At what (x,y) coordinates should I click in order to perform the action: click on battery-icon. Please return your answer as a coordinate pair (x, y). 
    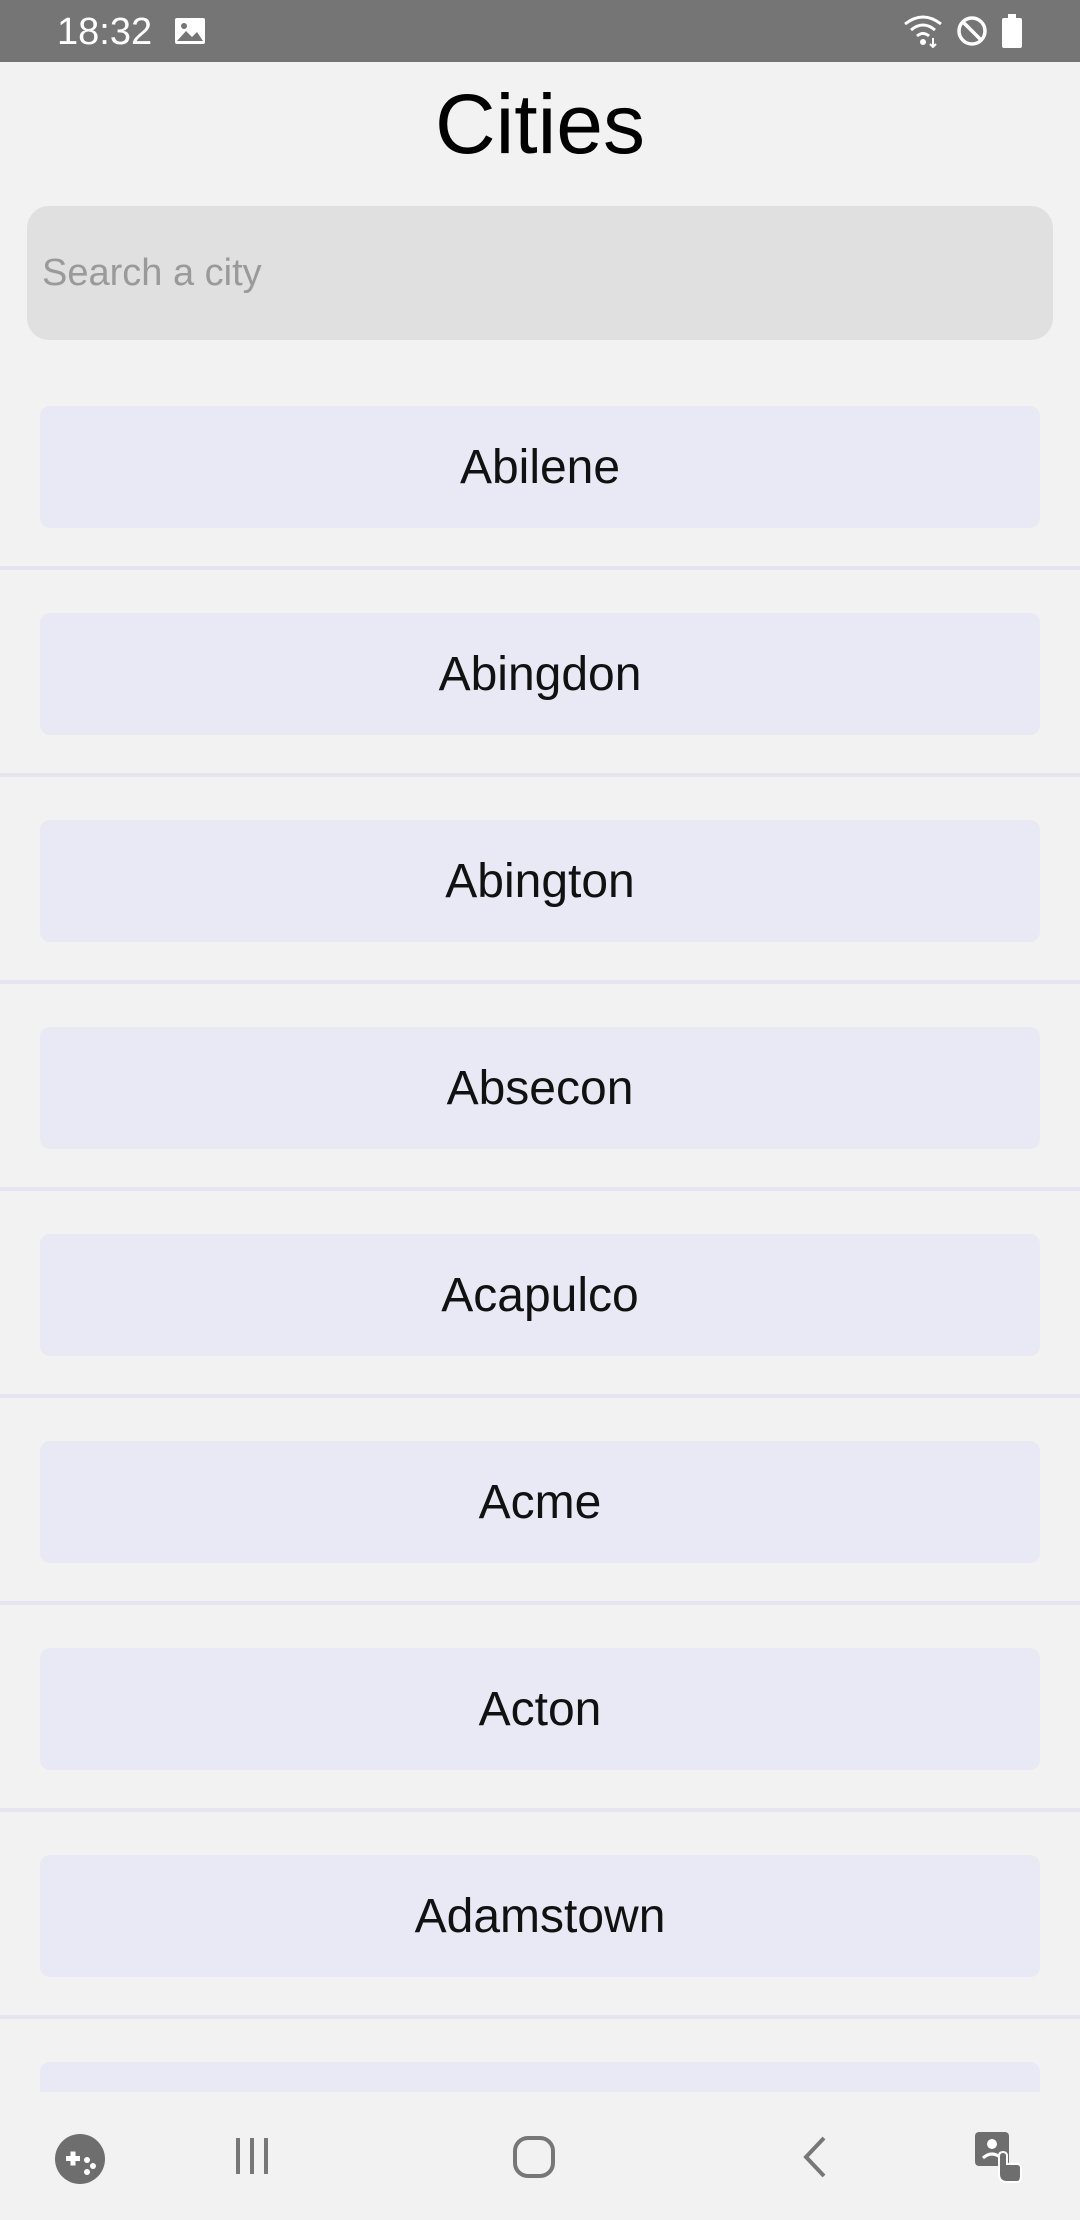
    Looking at the image, I should click on (1012, 31).